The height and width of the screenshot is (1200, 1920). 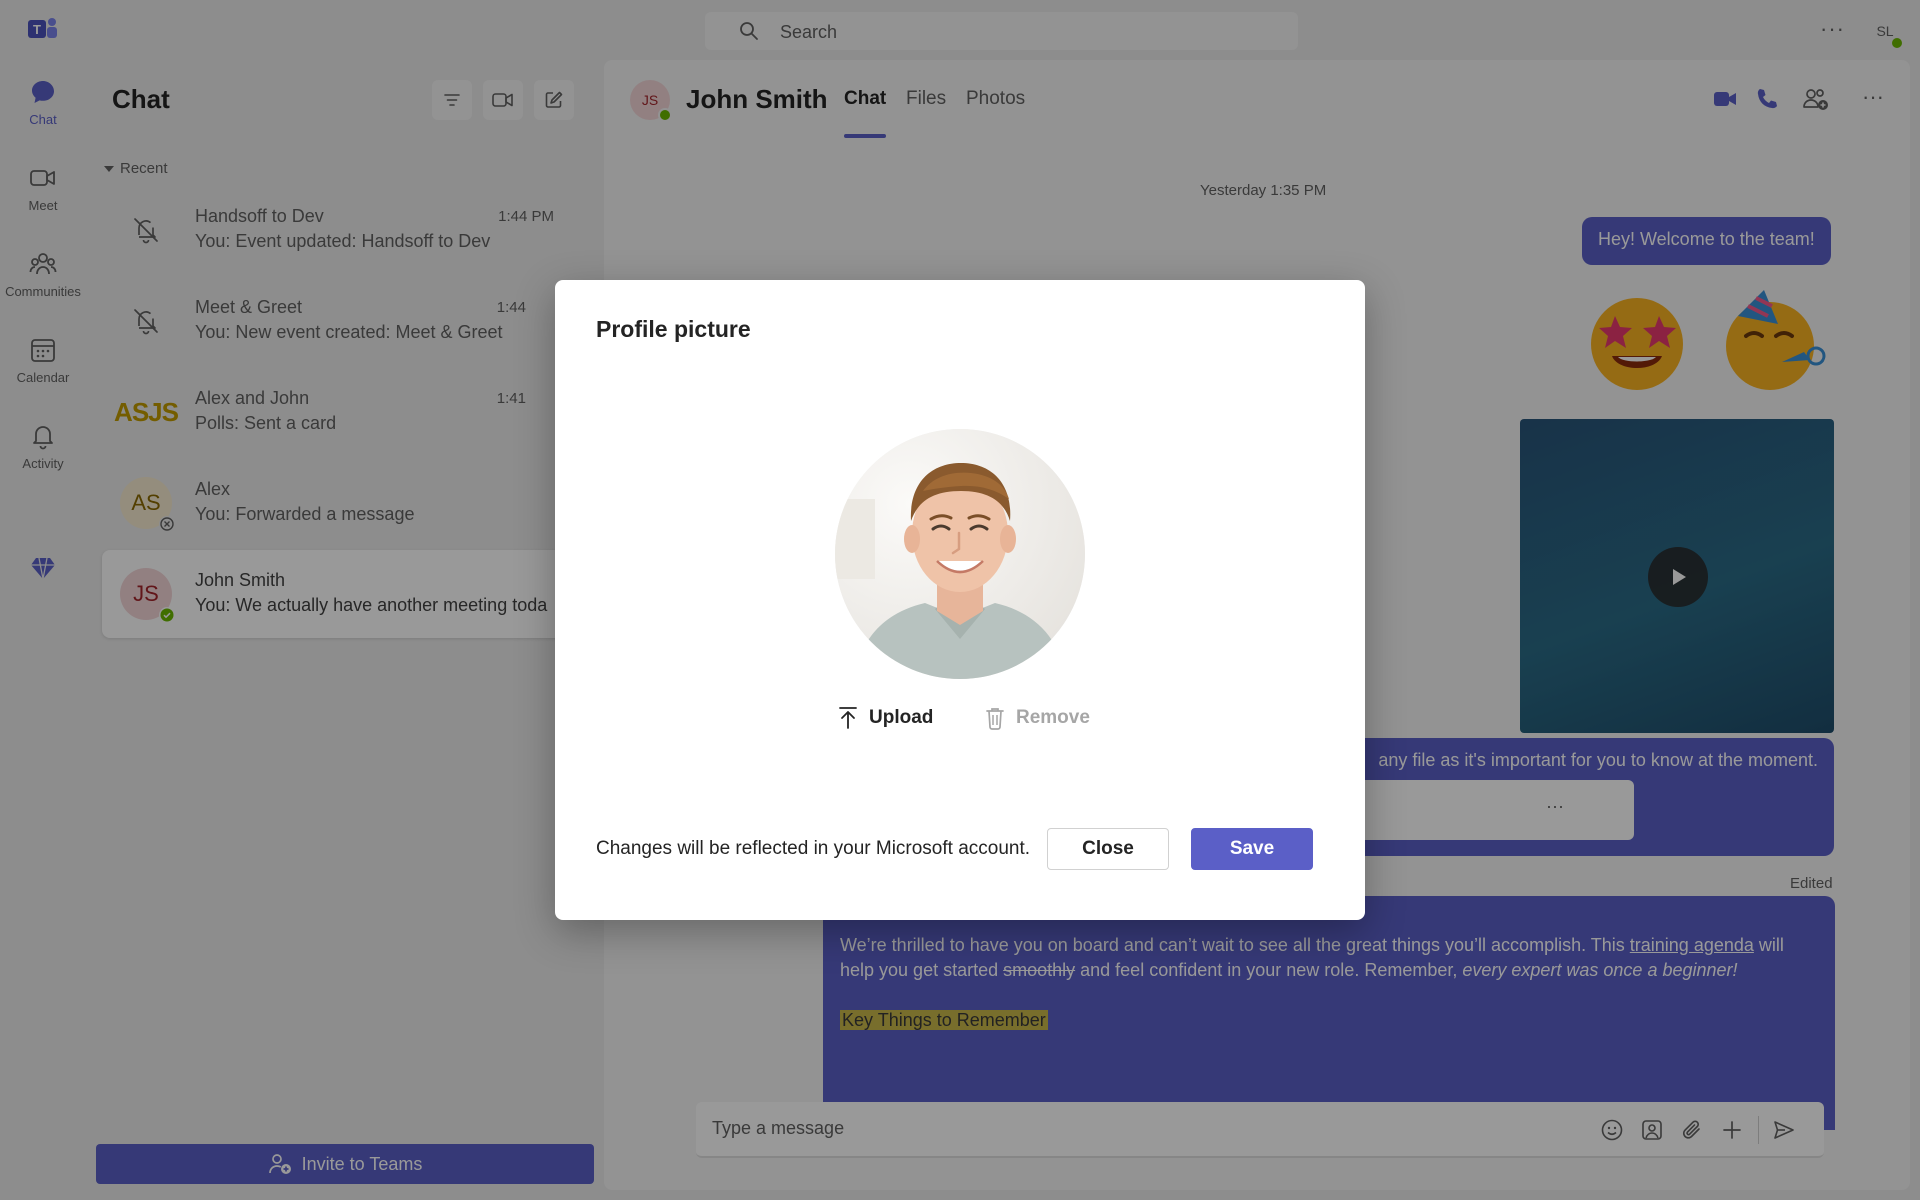 What do you see at coordinates (848, 718) in the screenshot?
I see `upload-icon` at bounding box center [848, 718].